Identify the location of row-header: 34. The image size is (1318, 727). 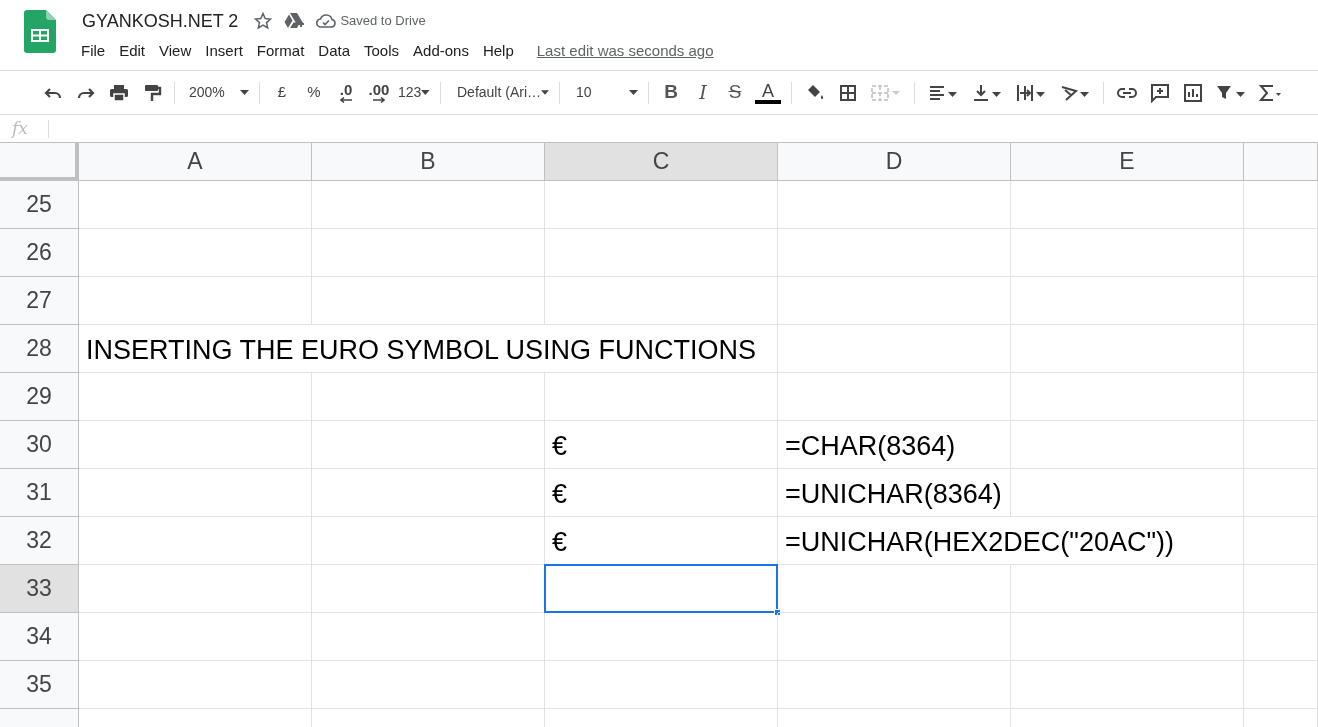
(39, 637).